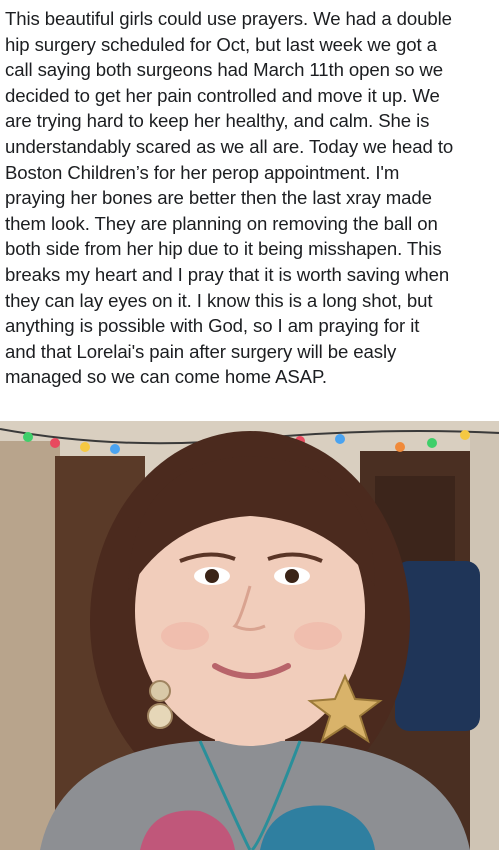 This screenshot has height=850, width=499. What do you see at coordinates (318, 636) in the screenshot?
I see `cheek-right` at bounding box center [318, 636].